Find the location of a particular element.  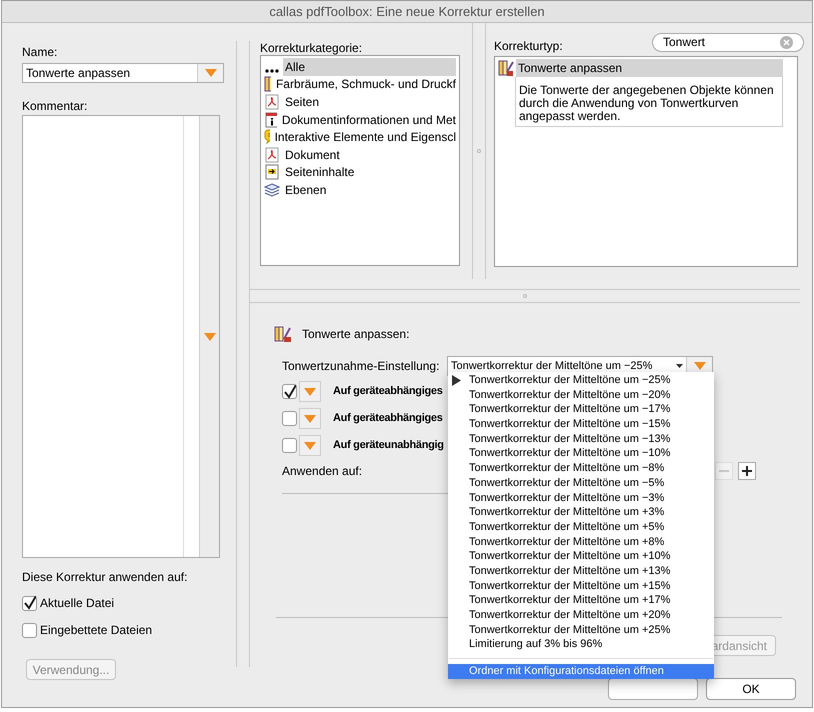

name-combo: Tonwerte anpassen is located at coordinates (123, 73).